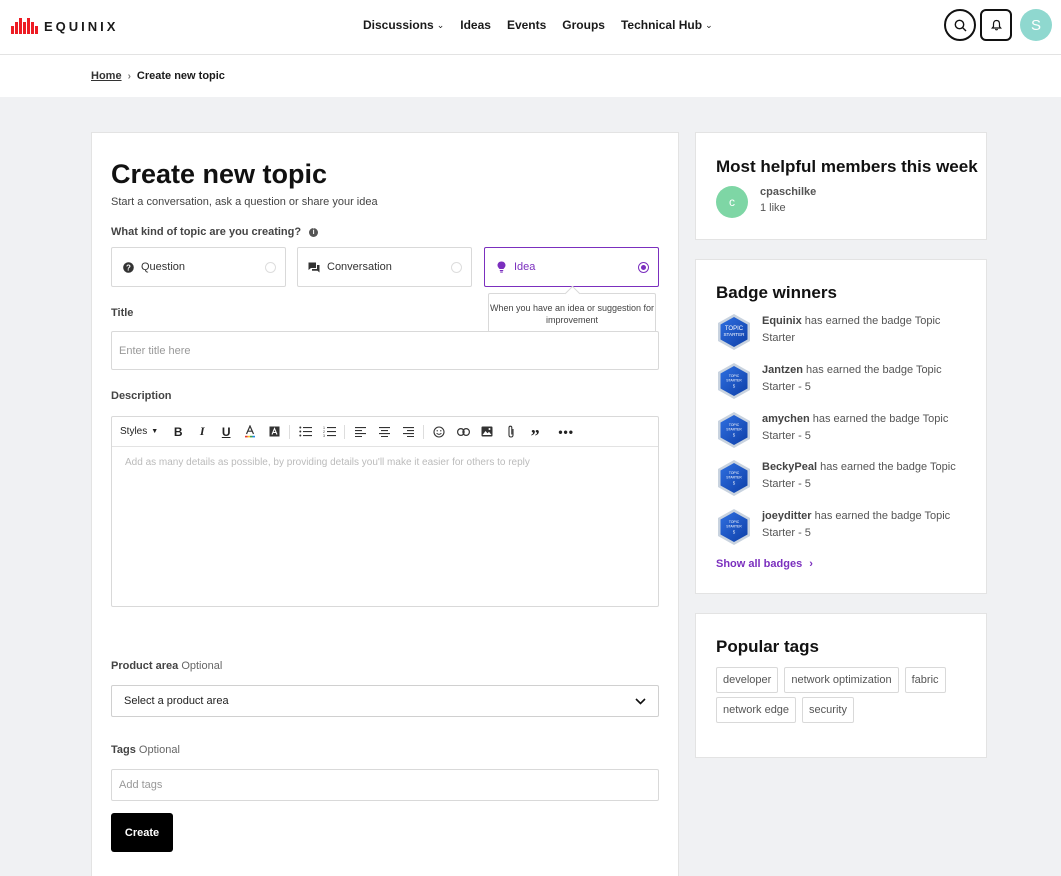 Image resolution: width=1061 pixels, height=876 pixels. I want to click on toolbar-spacer, so click(550, 432).